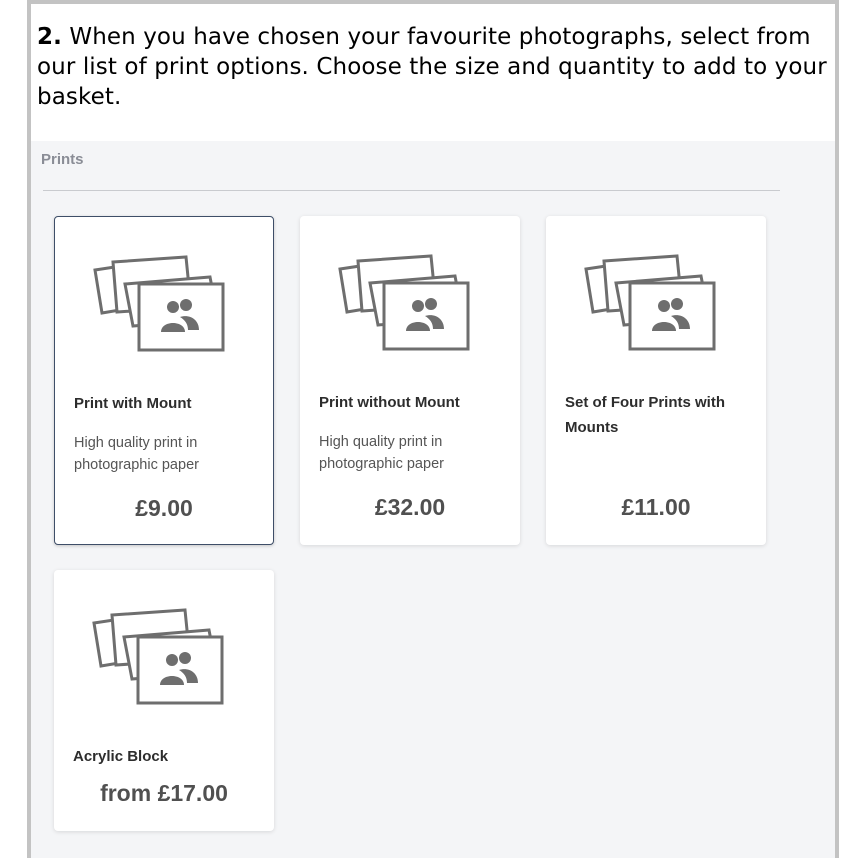 This screenshot has height=858, width=843. I want to click on product-card-acrylic-block: Acrylic Block from £17.00, so click(164, 700).